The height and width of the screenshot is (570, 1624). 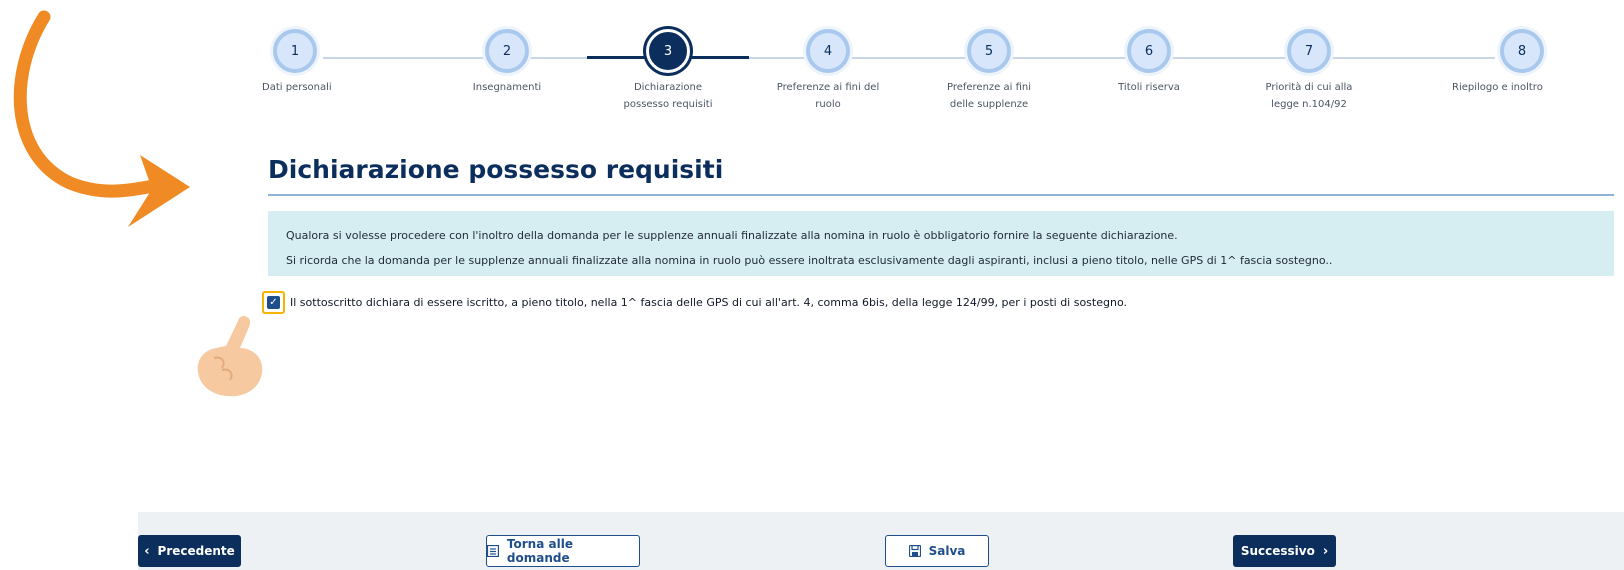 What do you see at coordinates (828, 51) in the screenshot?
I see `step-number: 4` at bounding box center [828, 51].